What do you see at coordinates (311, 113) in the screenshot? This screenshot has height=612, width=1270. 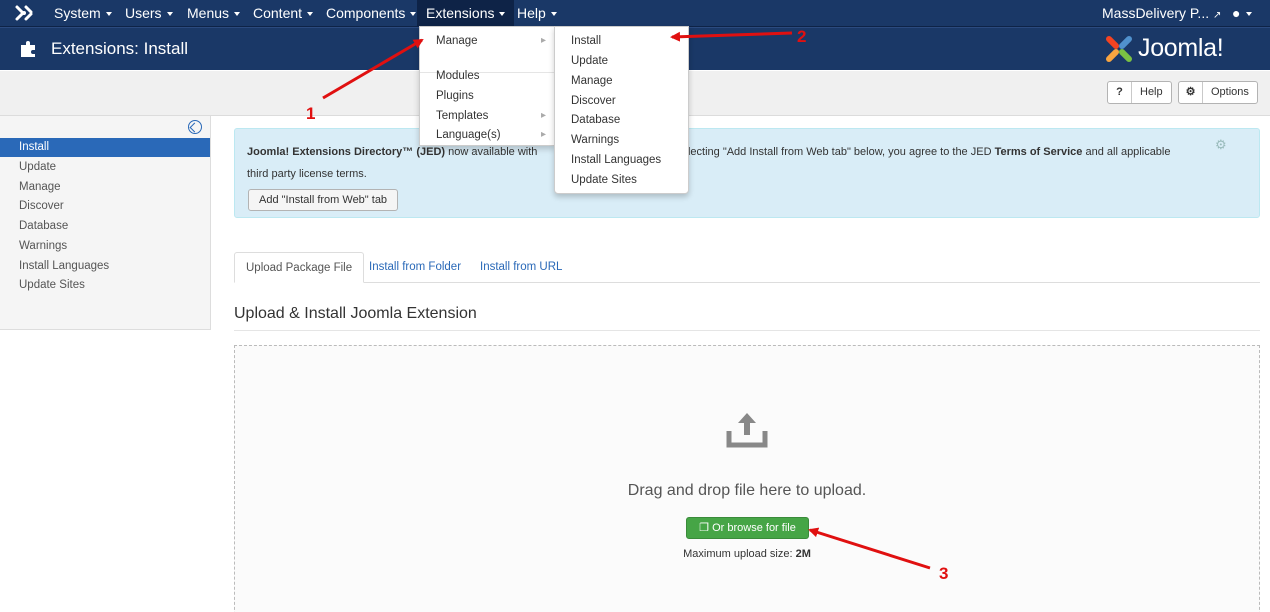 I see `annotation-label-1: 1` at bounding box center [311, 113].